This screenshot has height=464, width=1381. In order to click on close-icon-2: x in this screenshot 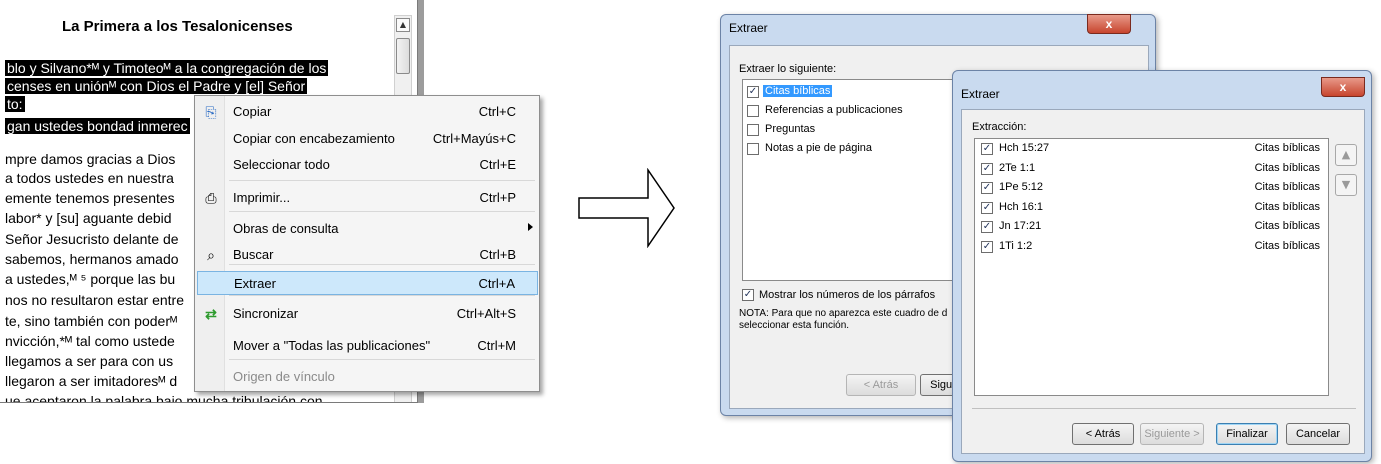, I will do `click(1343, 87)`.